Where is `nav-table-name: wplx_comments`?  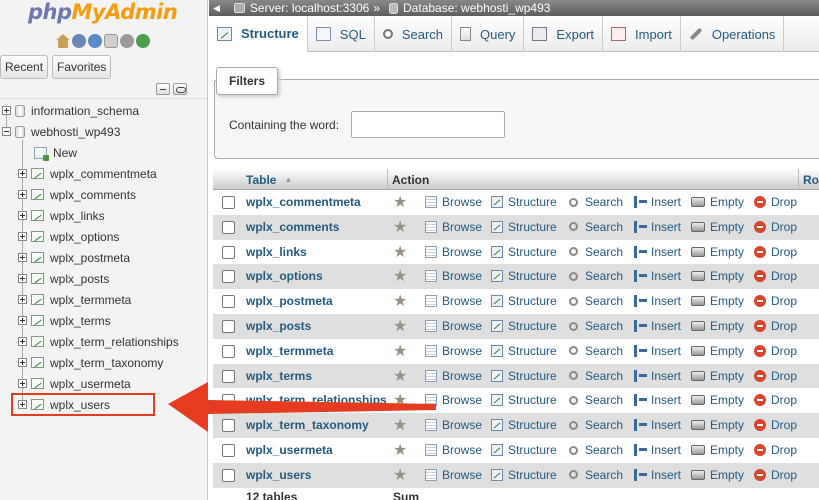 nav-table-name: wplx_comments is located at coordinates (93, 195).